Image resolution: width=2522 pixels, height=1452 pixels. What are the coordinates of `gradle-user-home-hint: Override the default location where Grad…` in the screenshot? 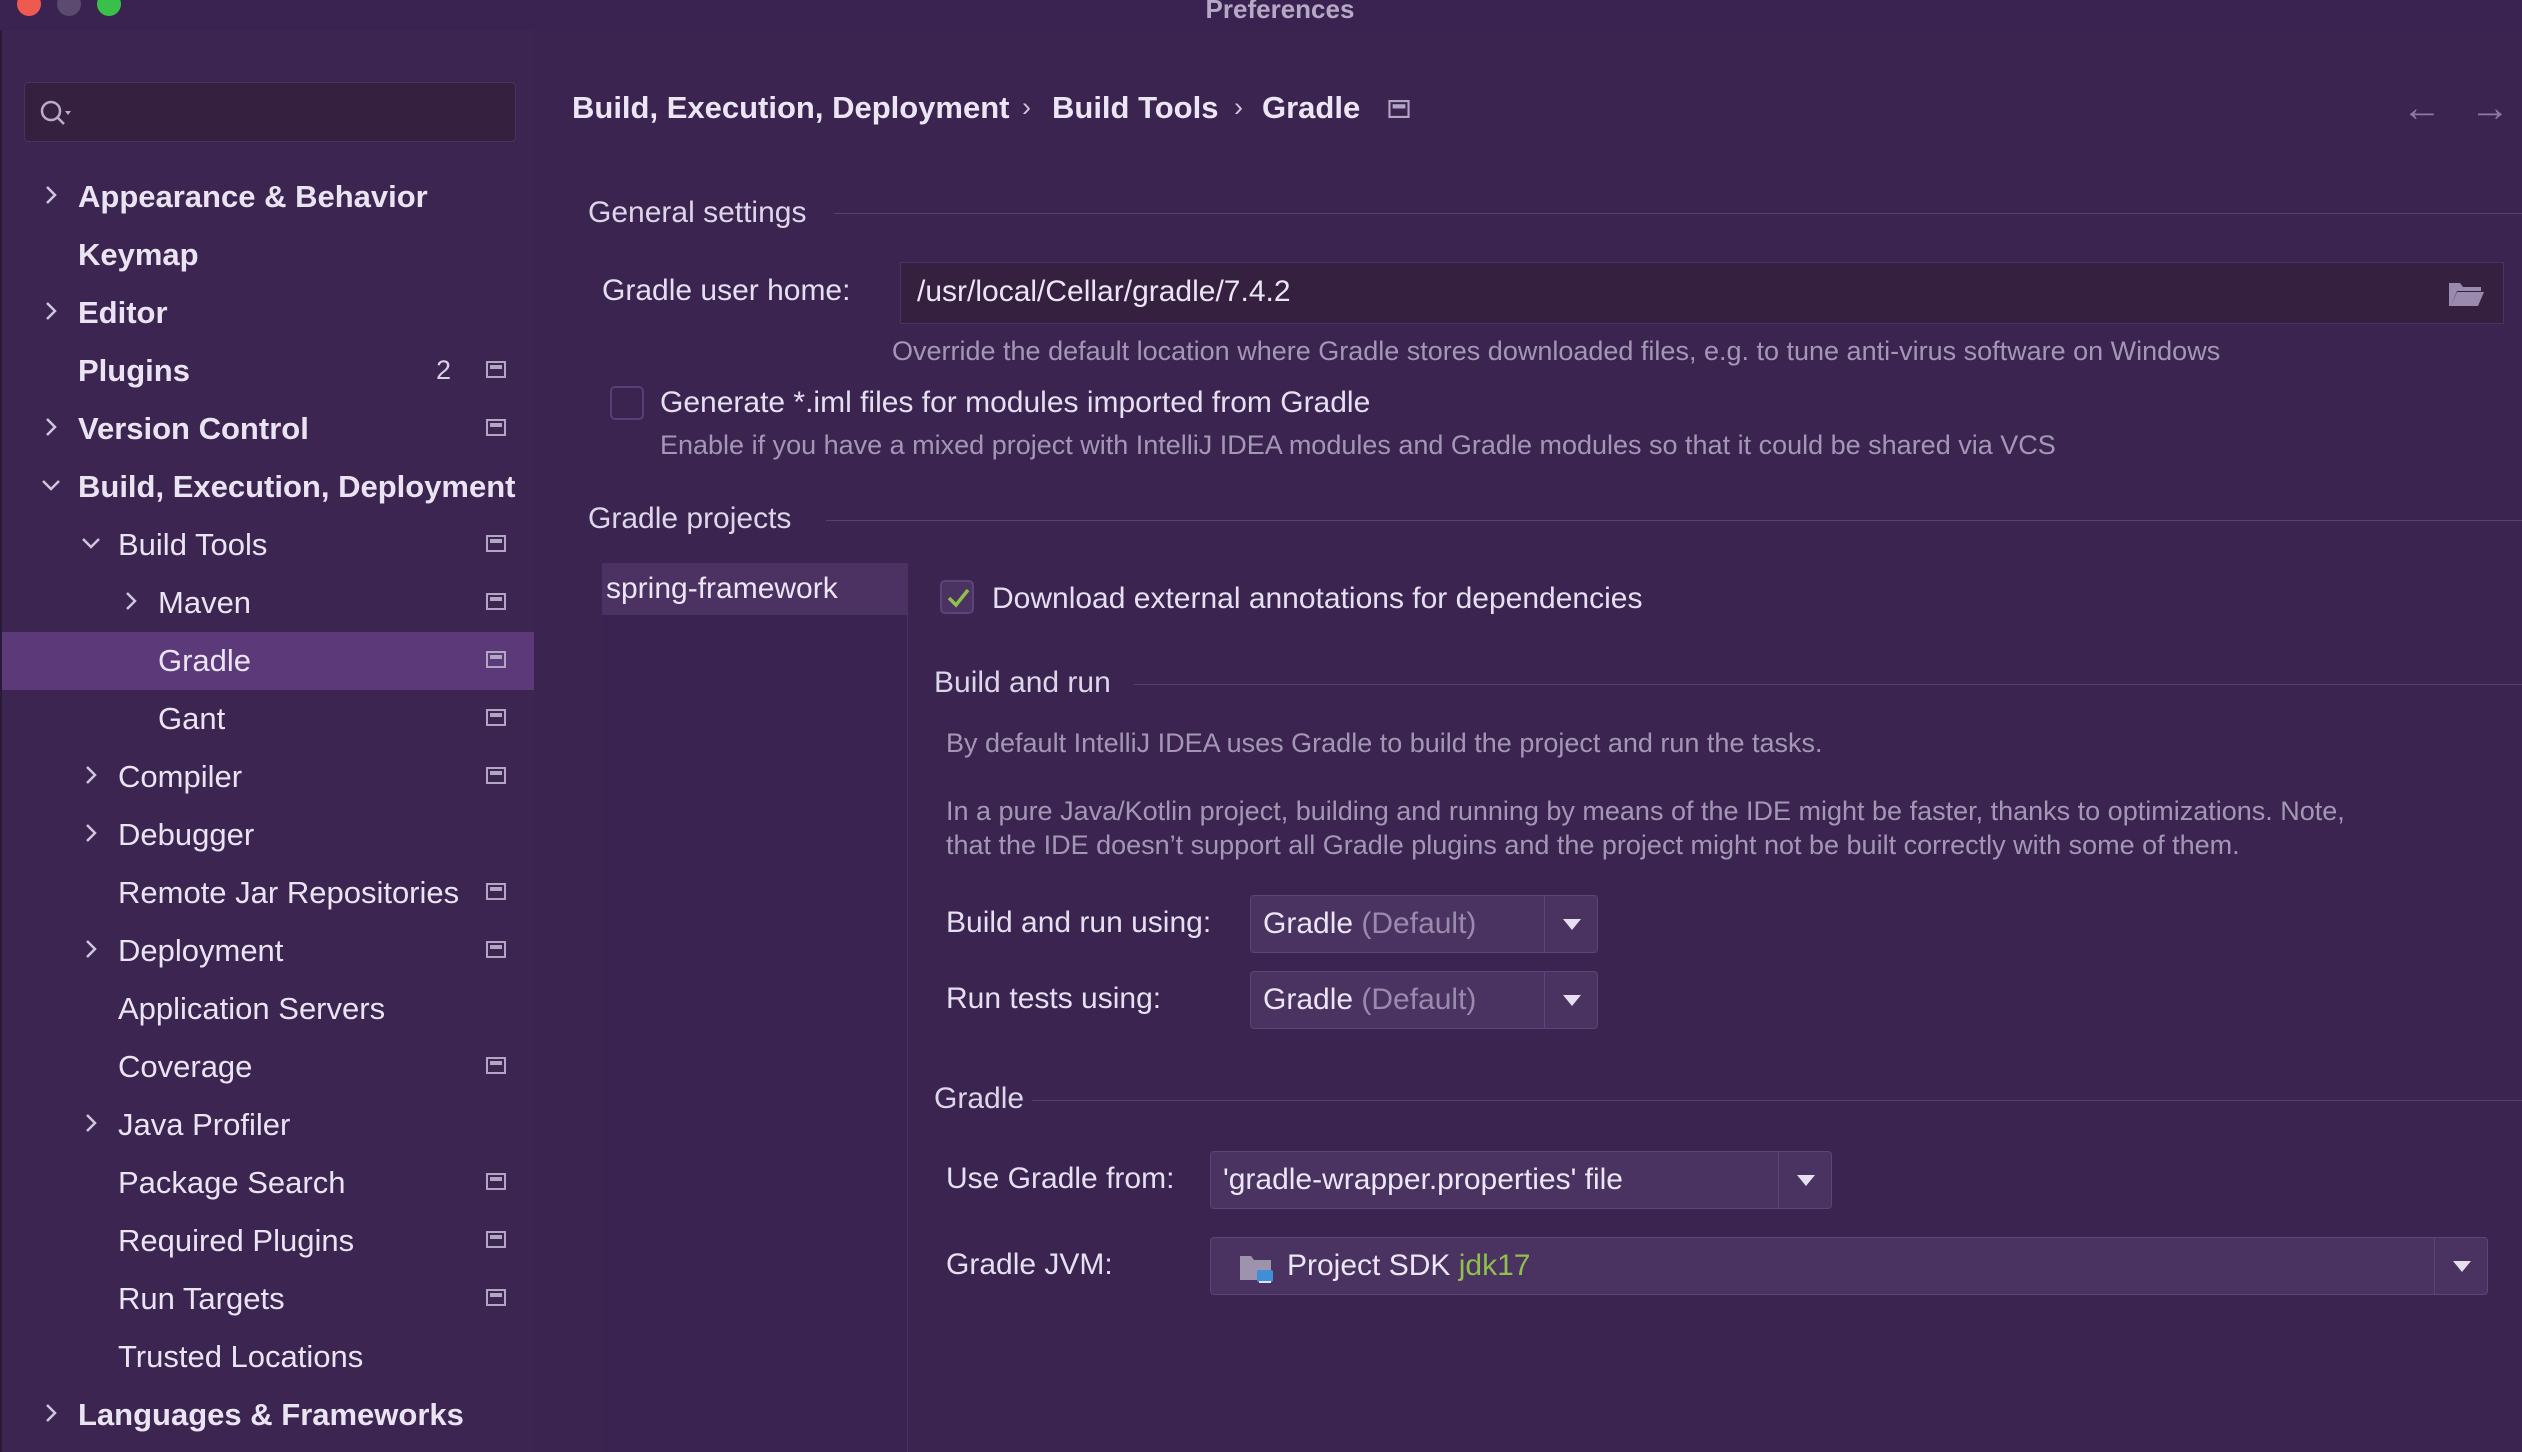 It's located at (1556, 351).